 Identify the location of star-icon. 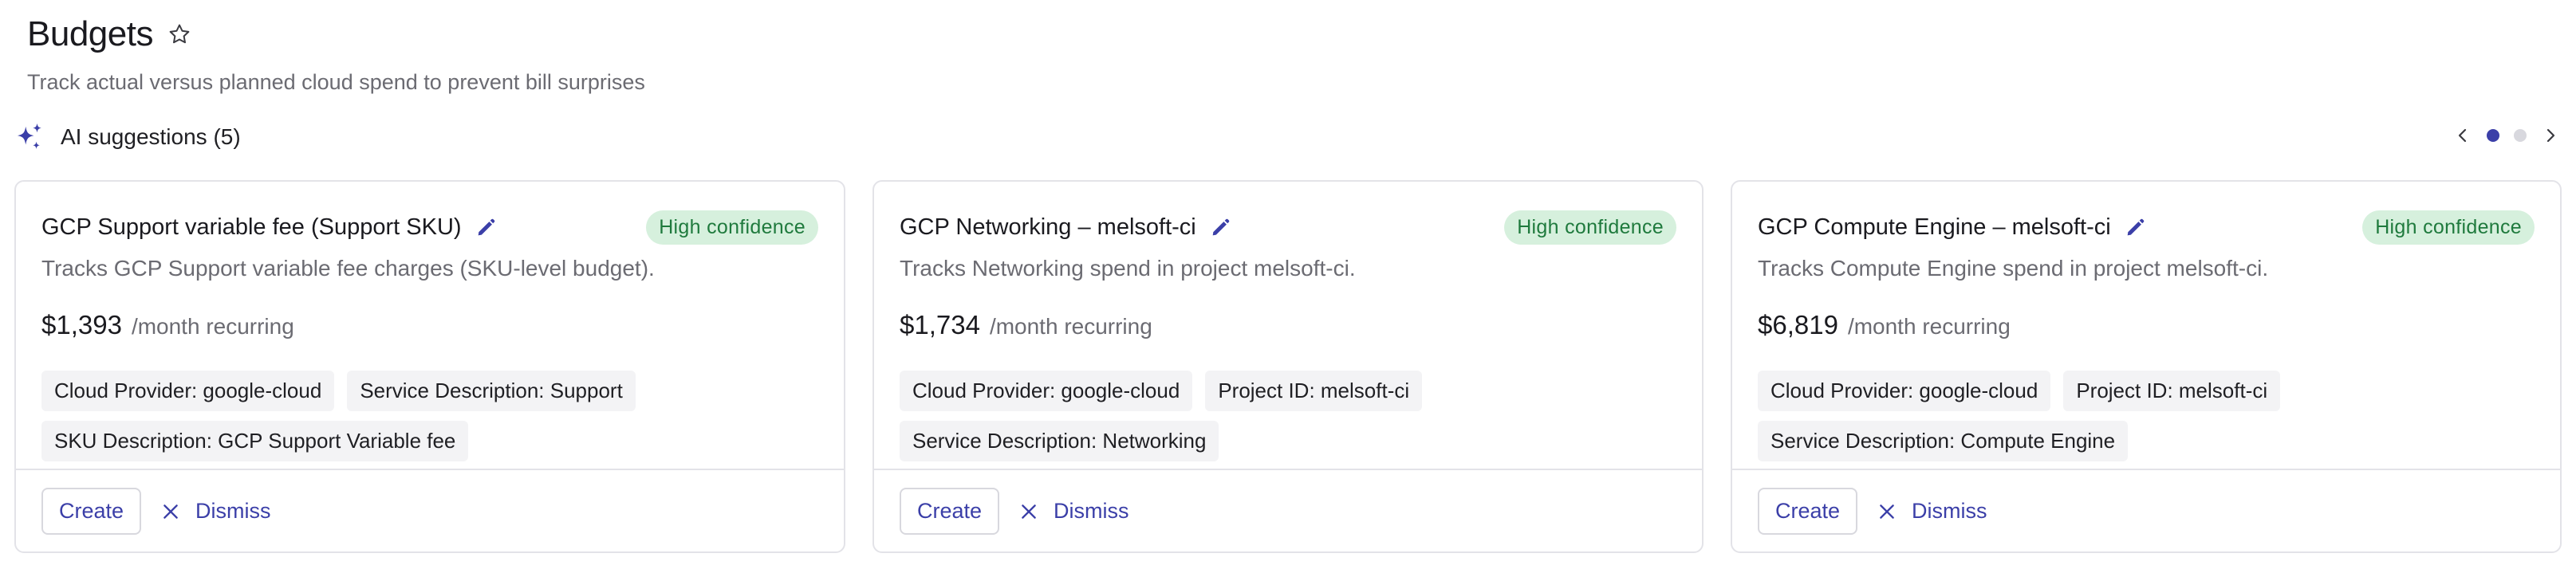
(179, 34).